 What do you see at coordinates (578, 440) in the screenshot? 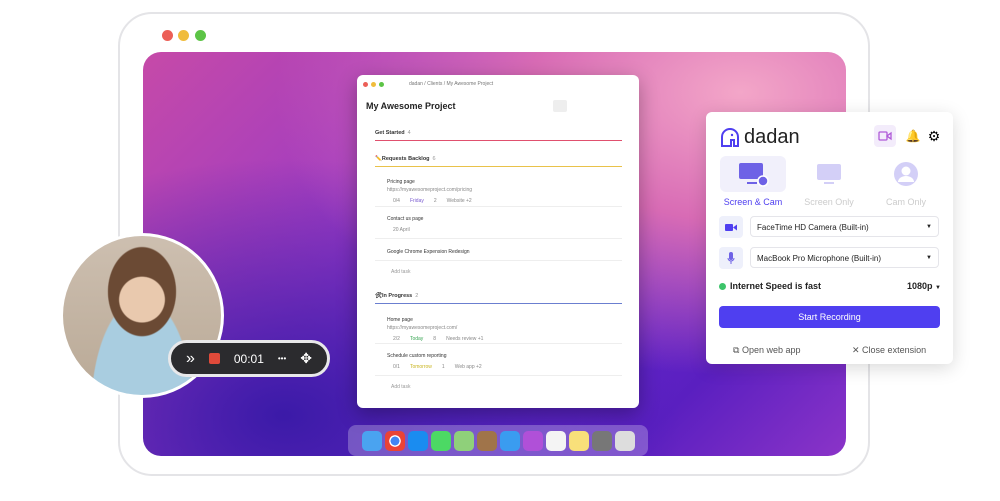
I see `notes-icon` at bounding box center [578, 440].